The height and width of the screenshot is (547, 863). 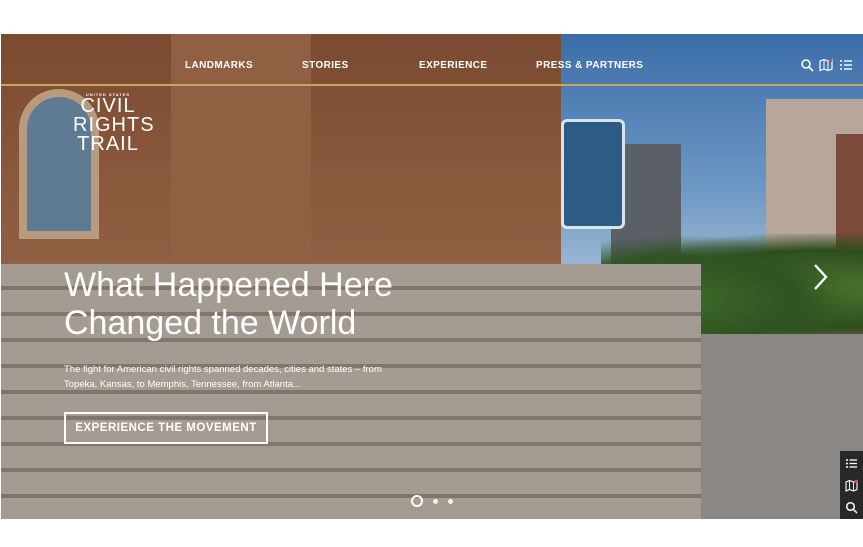 I want to click on nav-link-experience: EXPERIENCE, so click(x=453, y=65).